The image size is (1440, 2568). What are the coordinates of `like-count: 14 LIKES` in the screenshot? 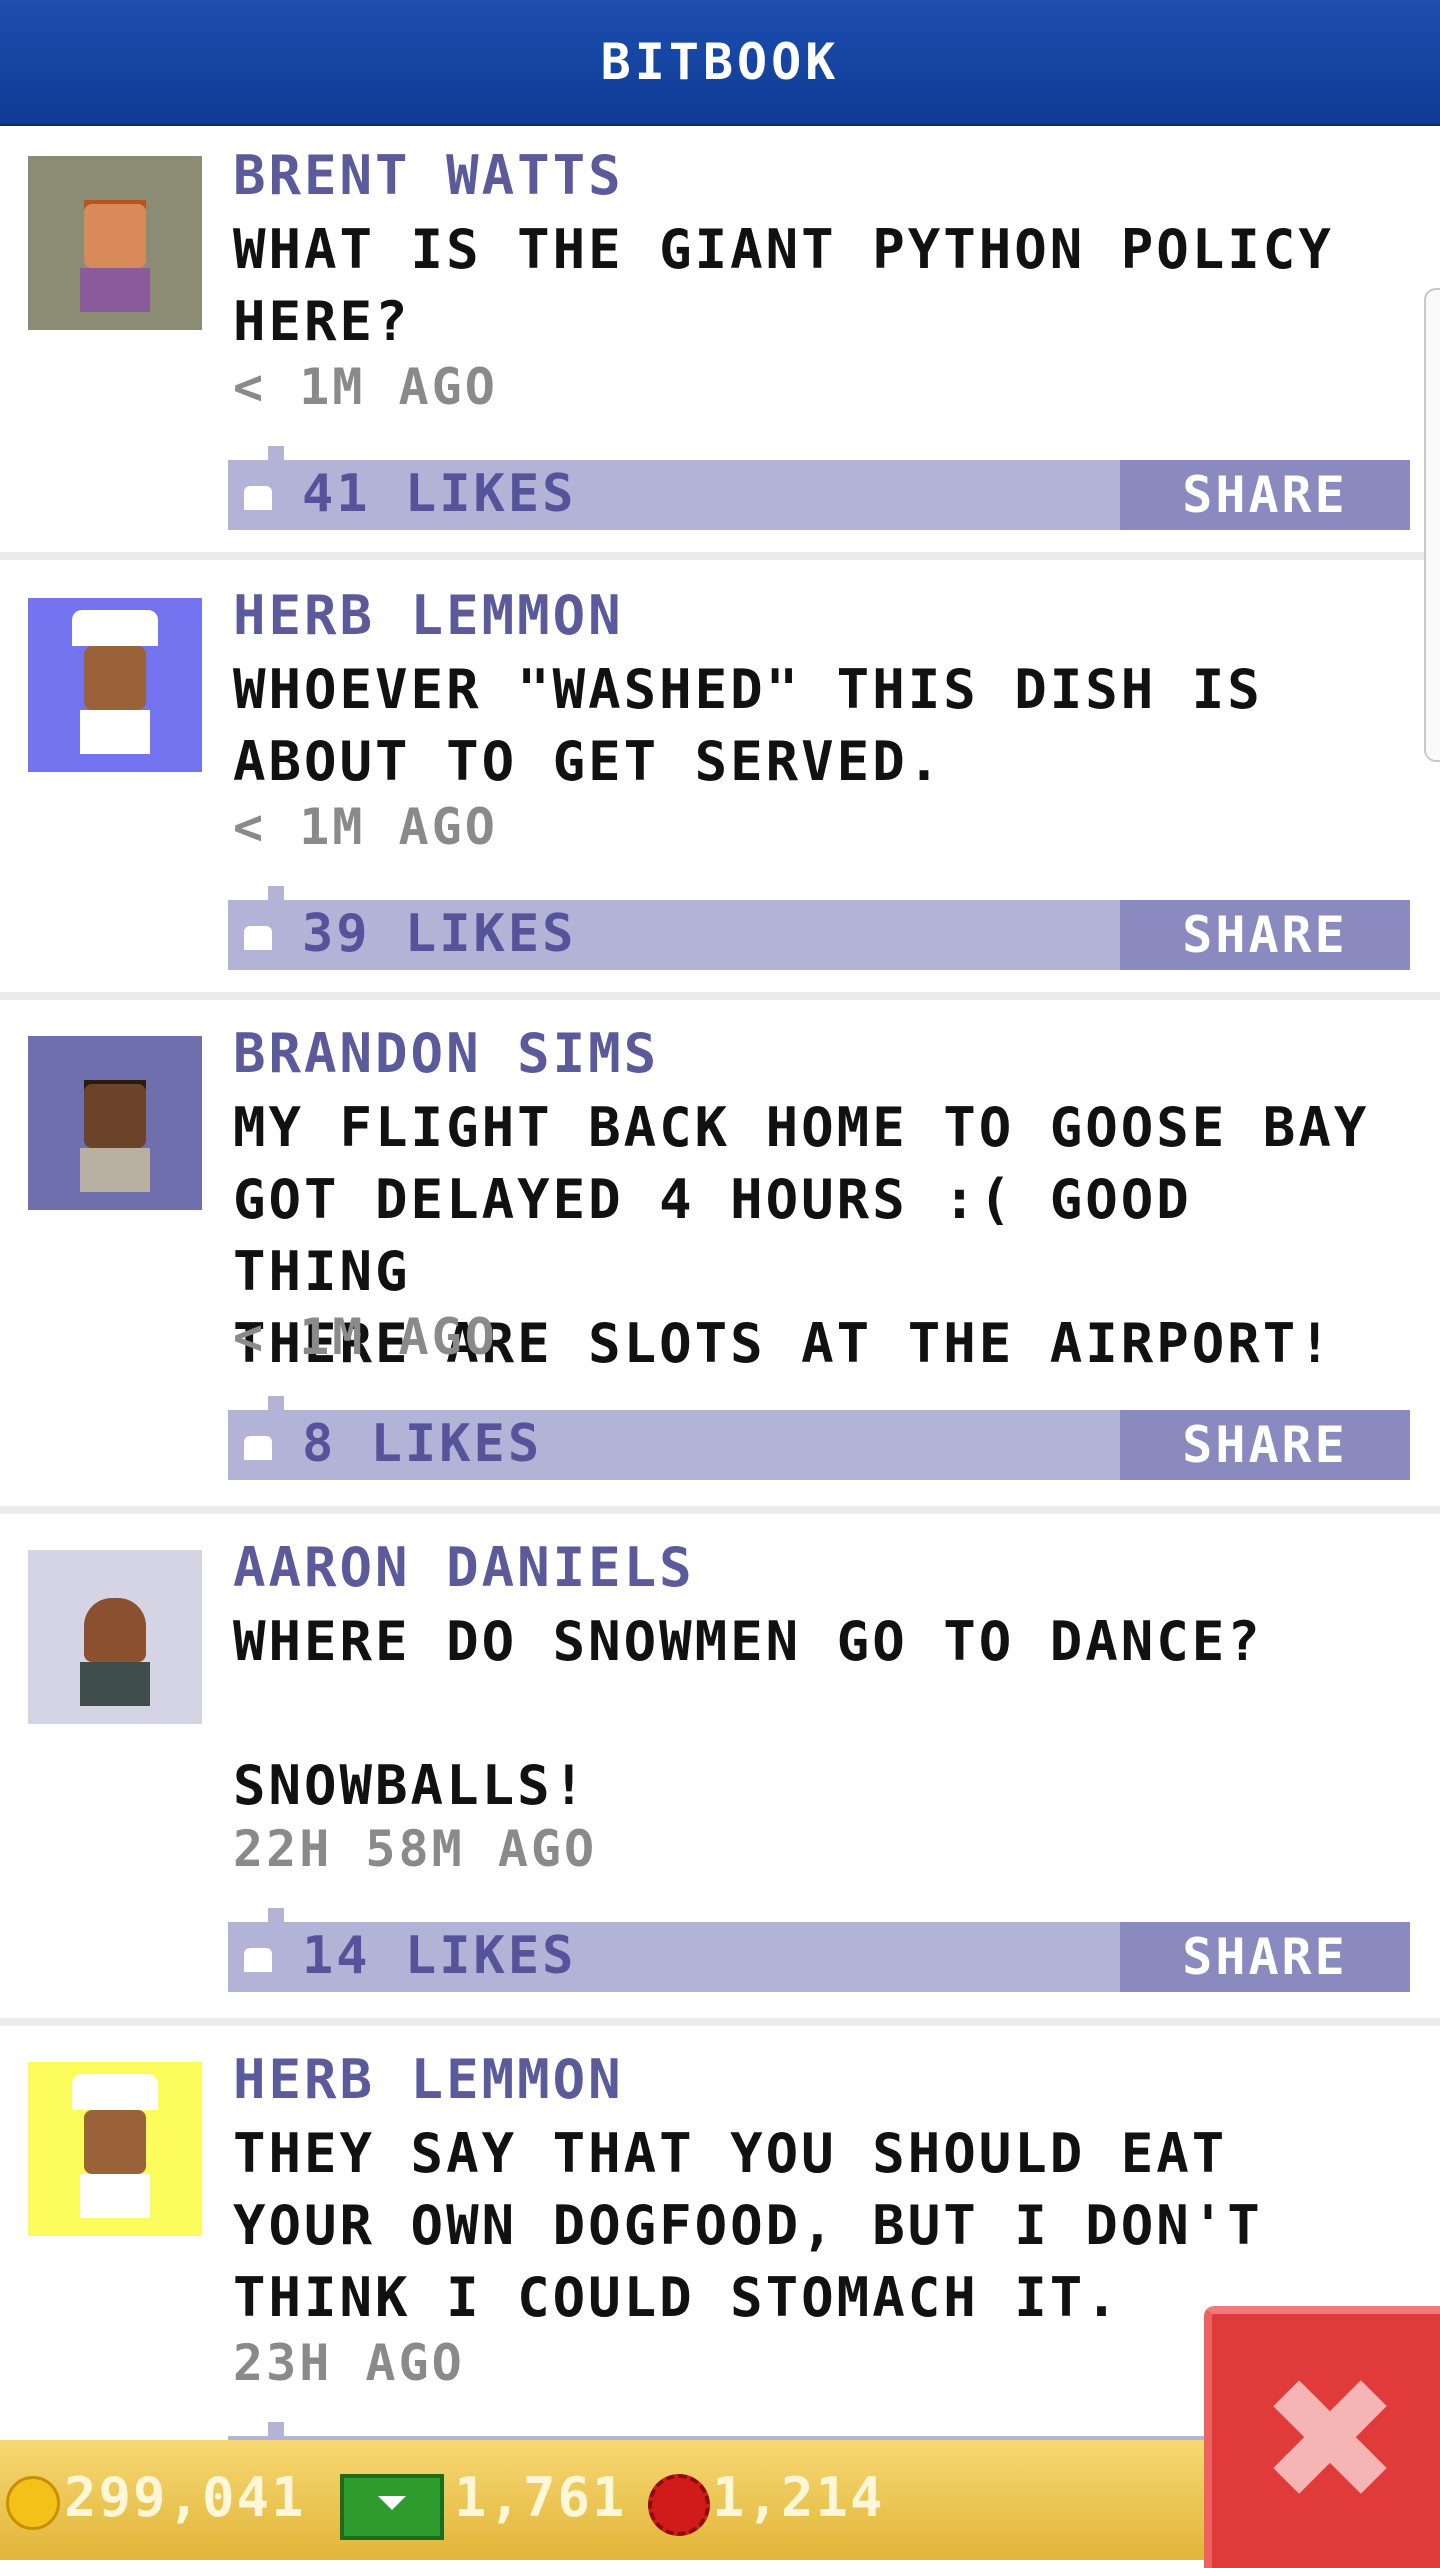 It's located at (439, 1956).